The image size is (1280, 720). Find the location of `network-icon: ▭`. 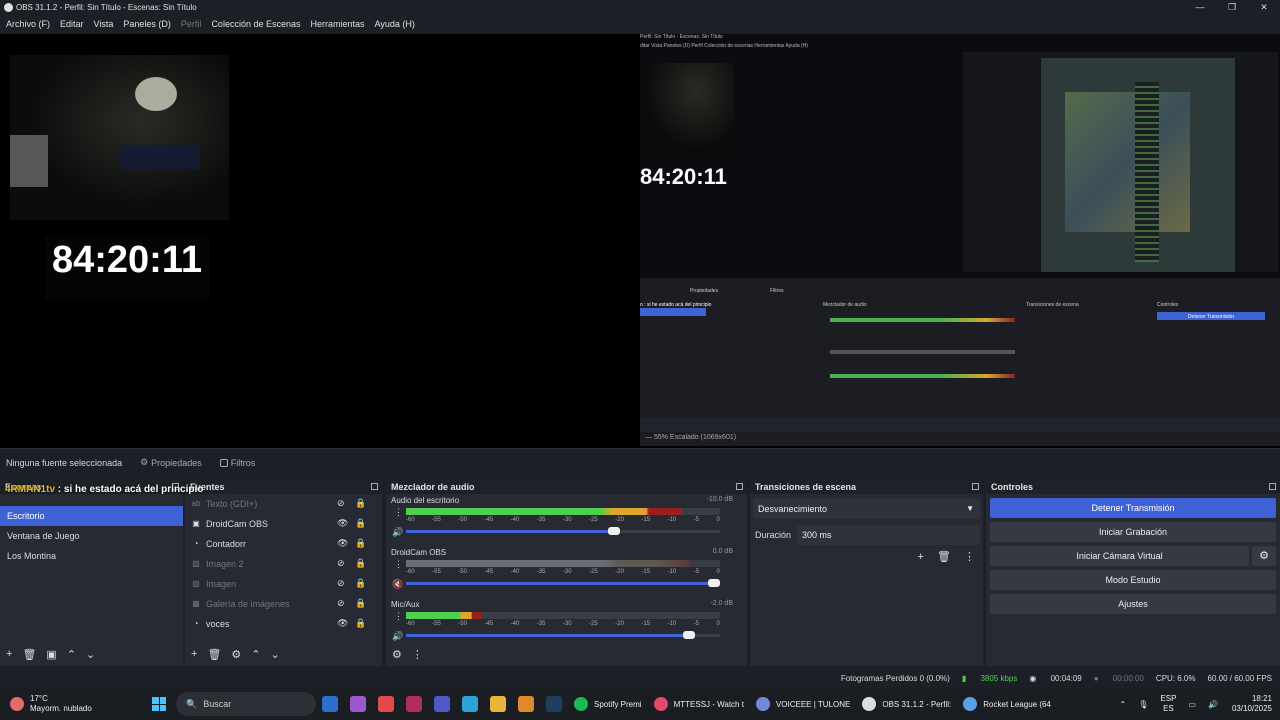

network-icon: ▭ is located at coordinates (1192, 704).